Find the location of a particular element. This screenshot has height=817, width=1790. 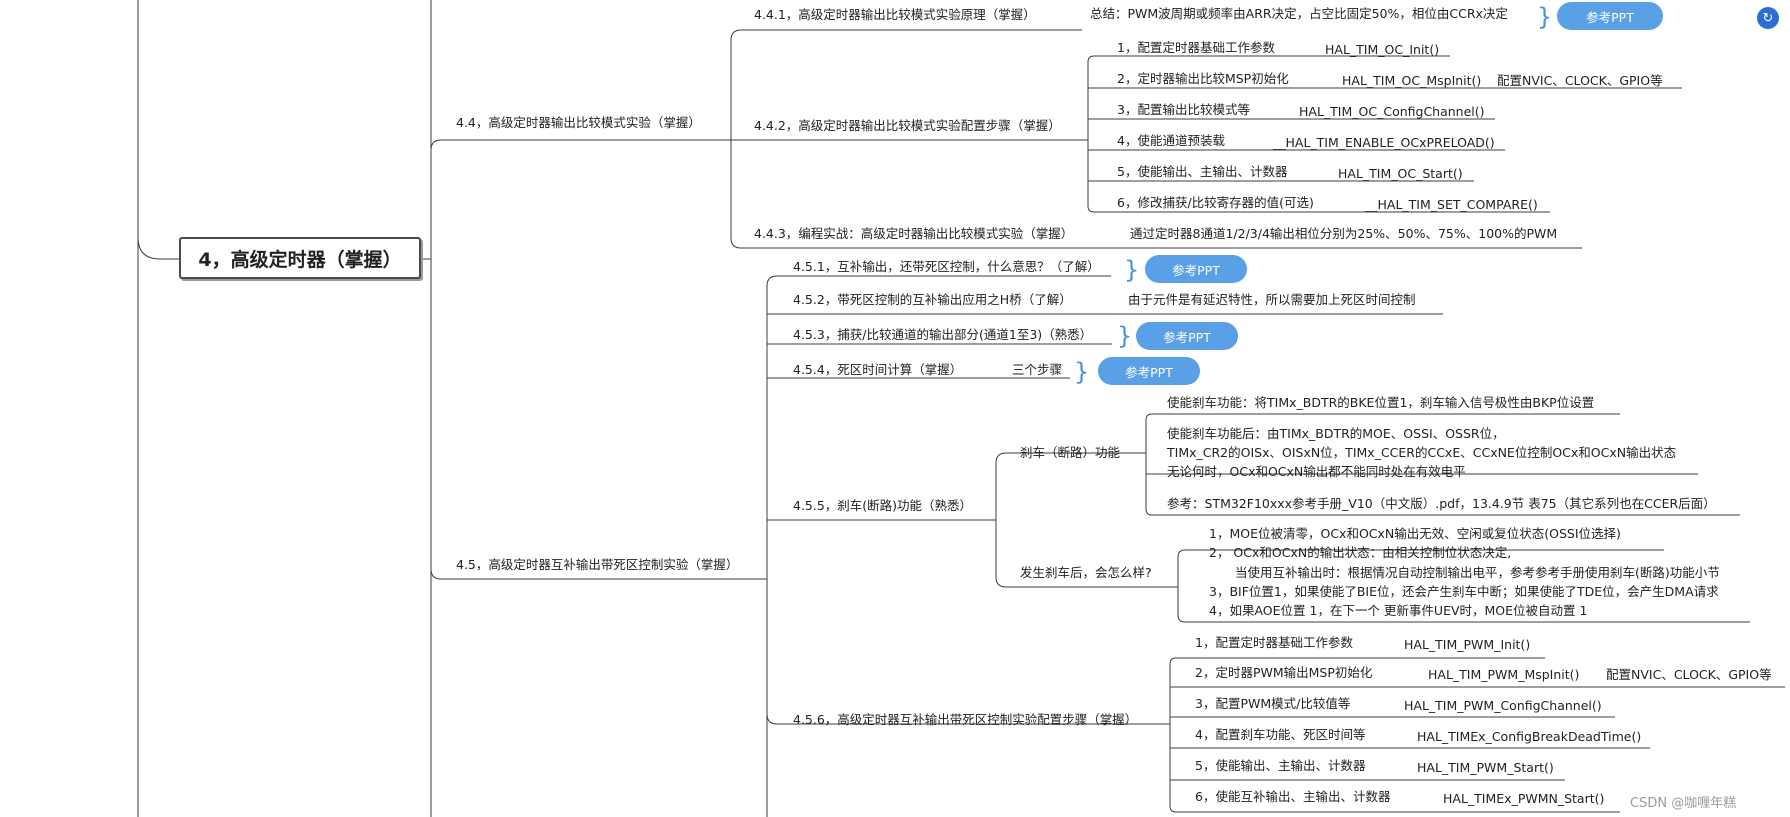

step-func: HAL_TIM_OC_Init() is located at coordinates (1382, 50).